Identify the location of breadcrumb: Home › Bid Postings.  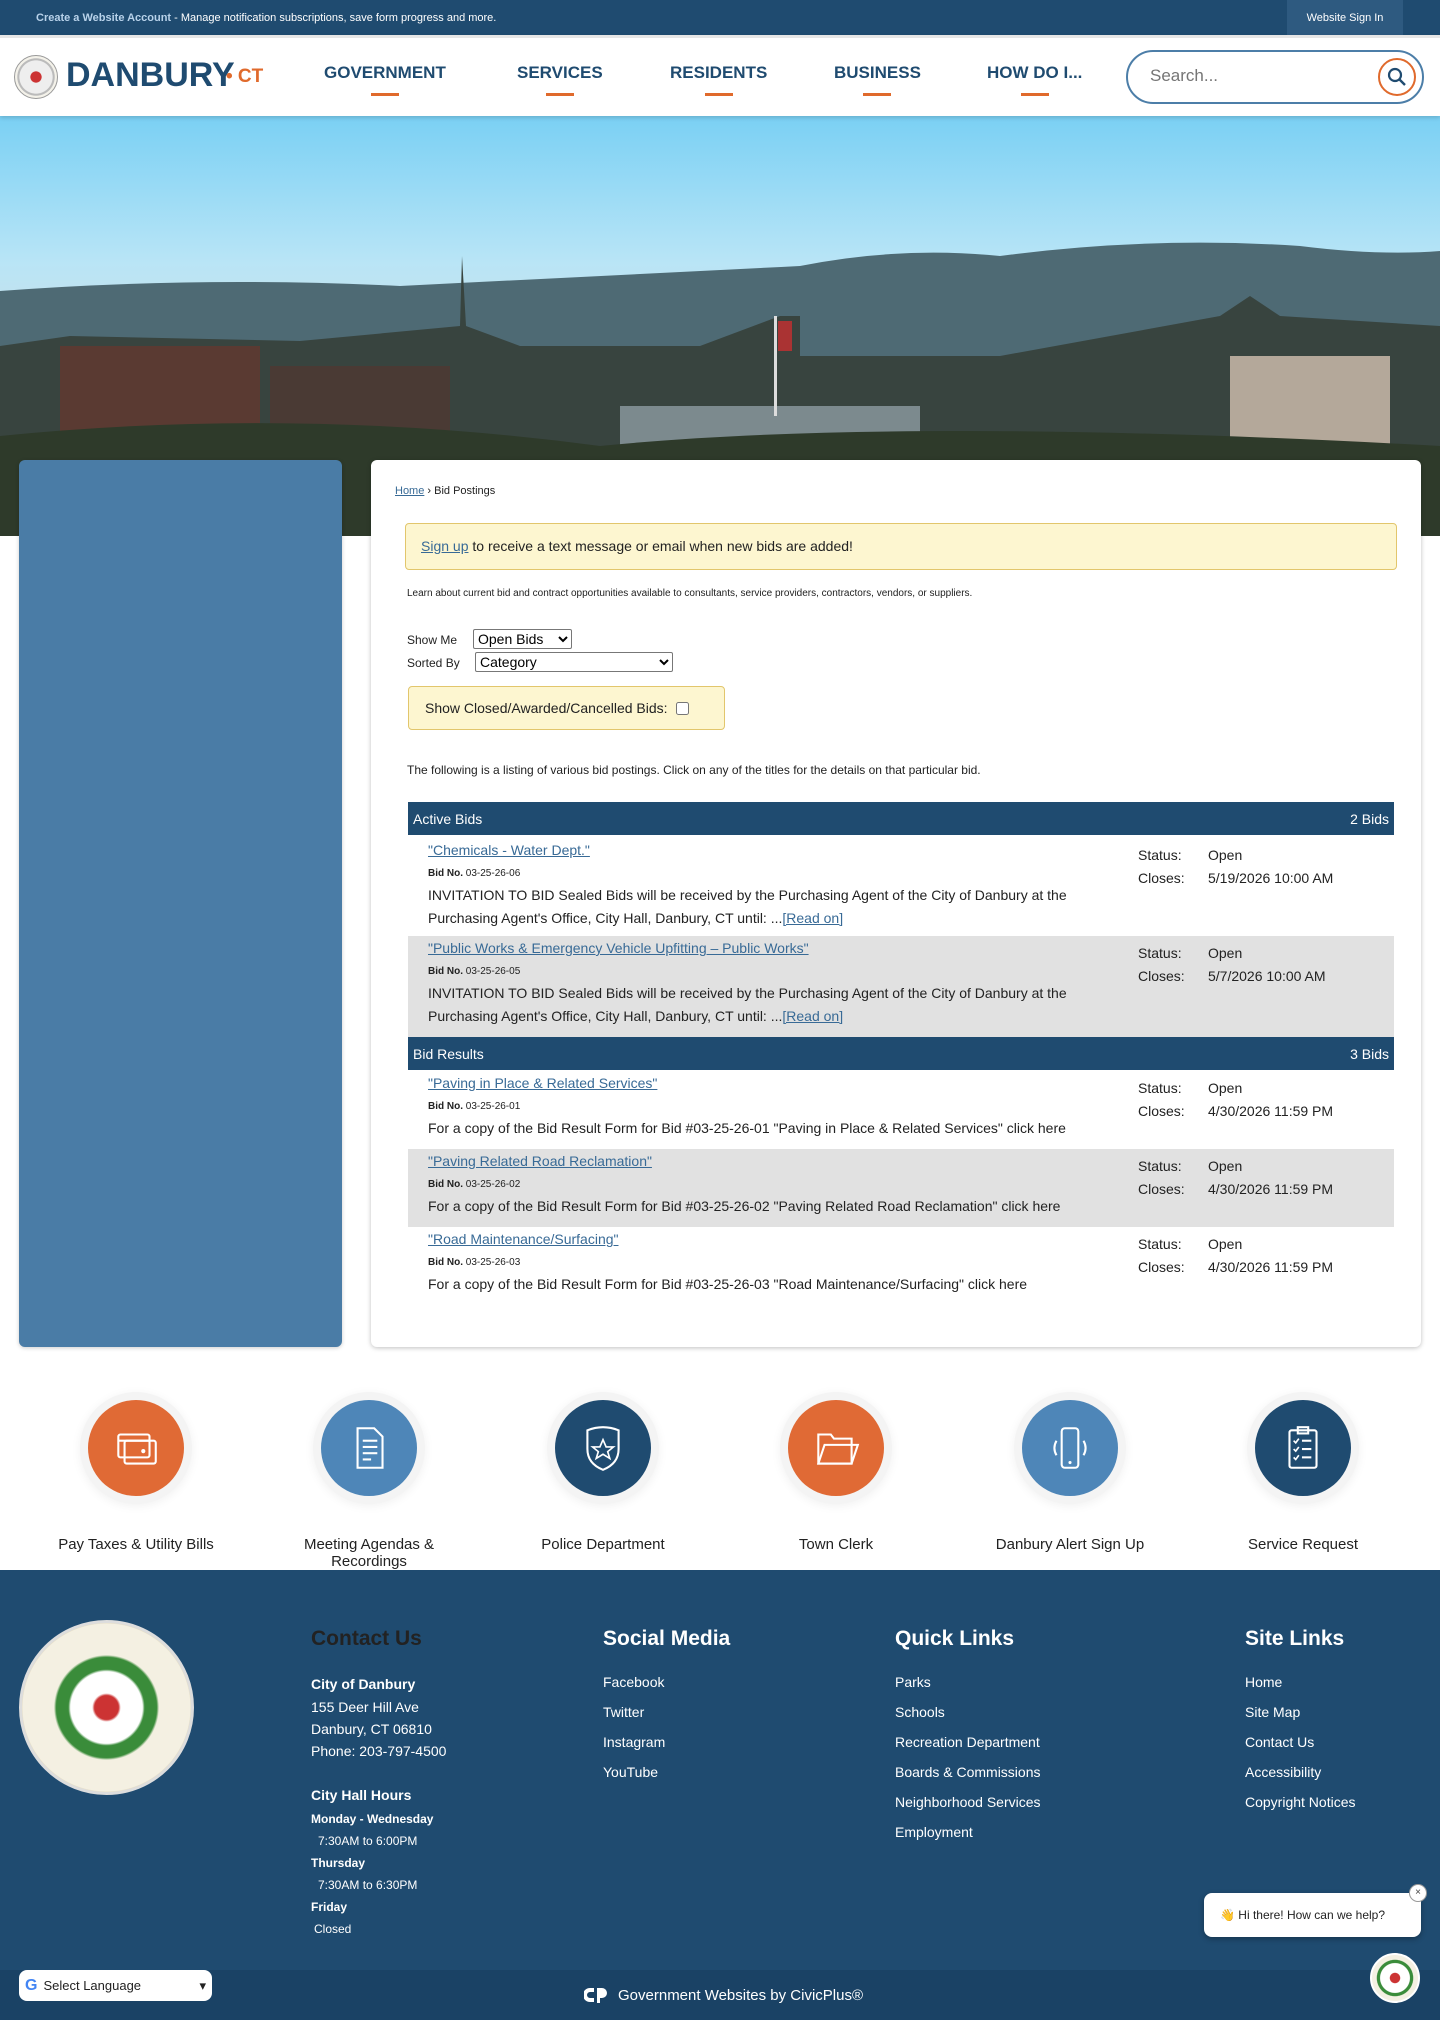
(445, 491).